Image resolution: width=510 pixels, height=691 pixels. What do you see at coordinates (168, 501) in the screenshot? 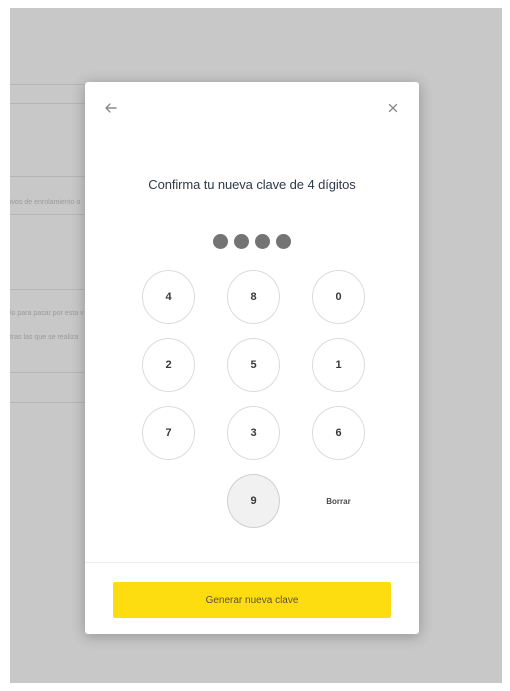
I see `keypad-spacer` at bounding box center [168, 501].